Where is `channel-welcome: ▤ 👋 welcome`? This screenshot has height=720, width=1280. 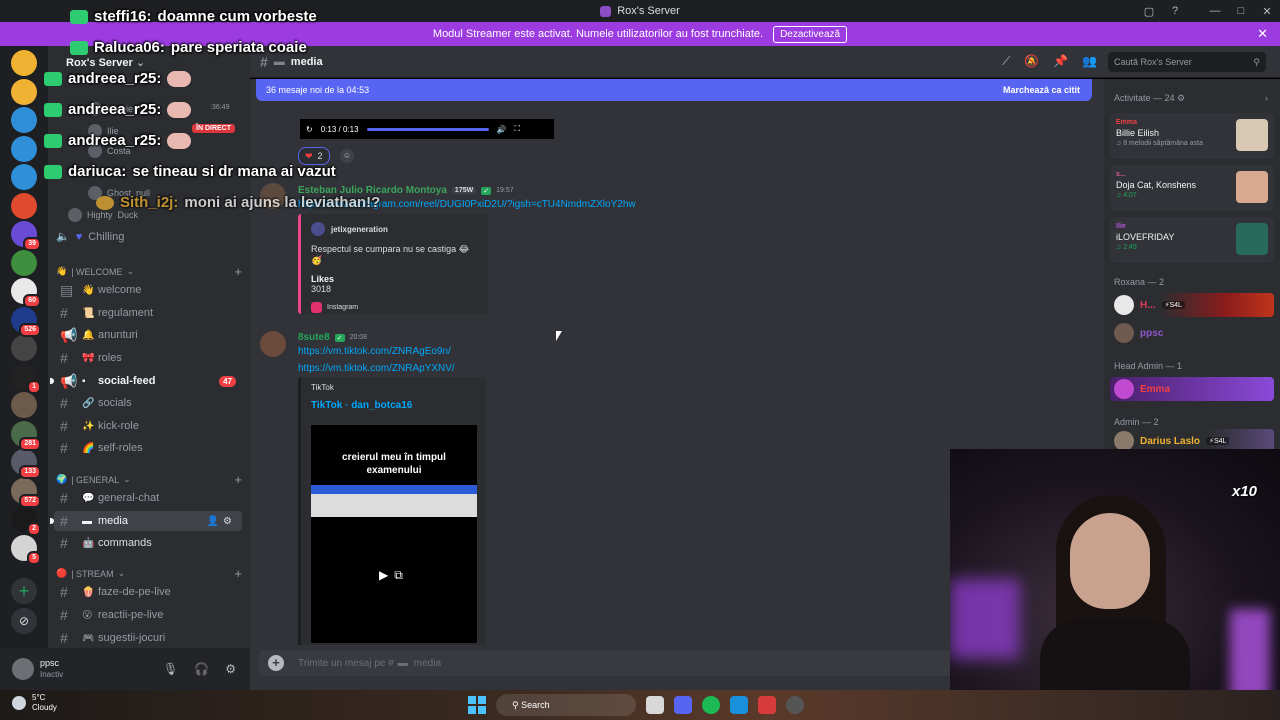
channel-welcome: ▤ 👋 welcome is located at coordinates (148, 290).